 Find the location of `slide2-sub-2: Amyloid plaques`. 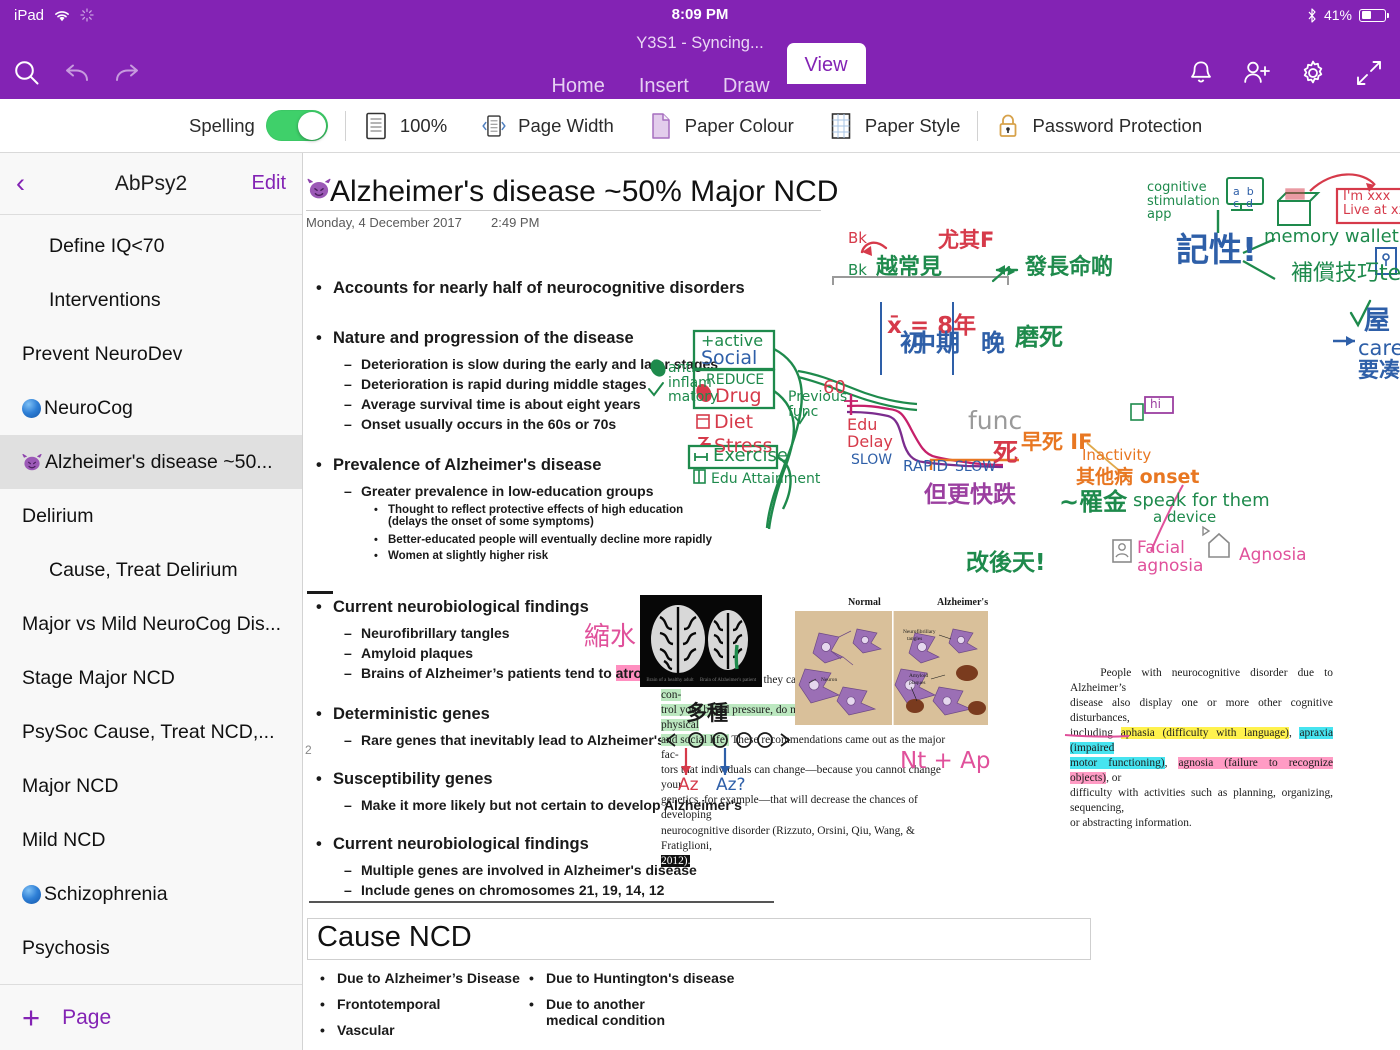

slide2-sub-2: Amyloid plaques is located at coordinates (408, 653).